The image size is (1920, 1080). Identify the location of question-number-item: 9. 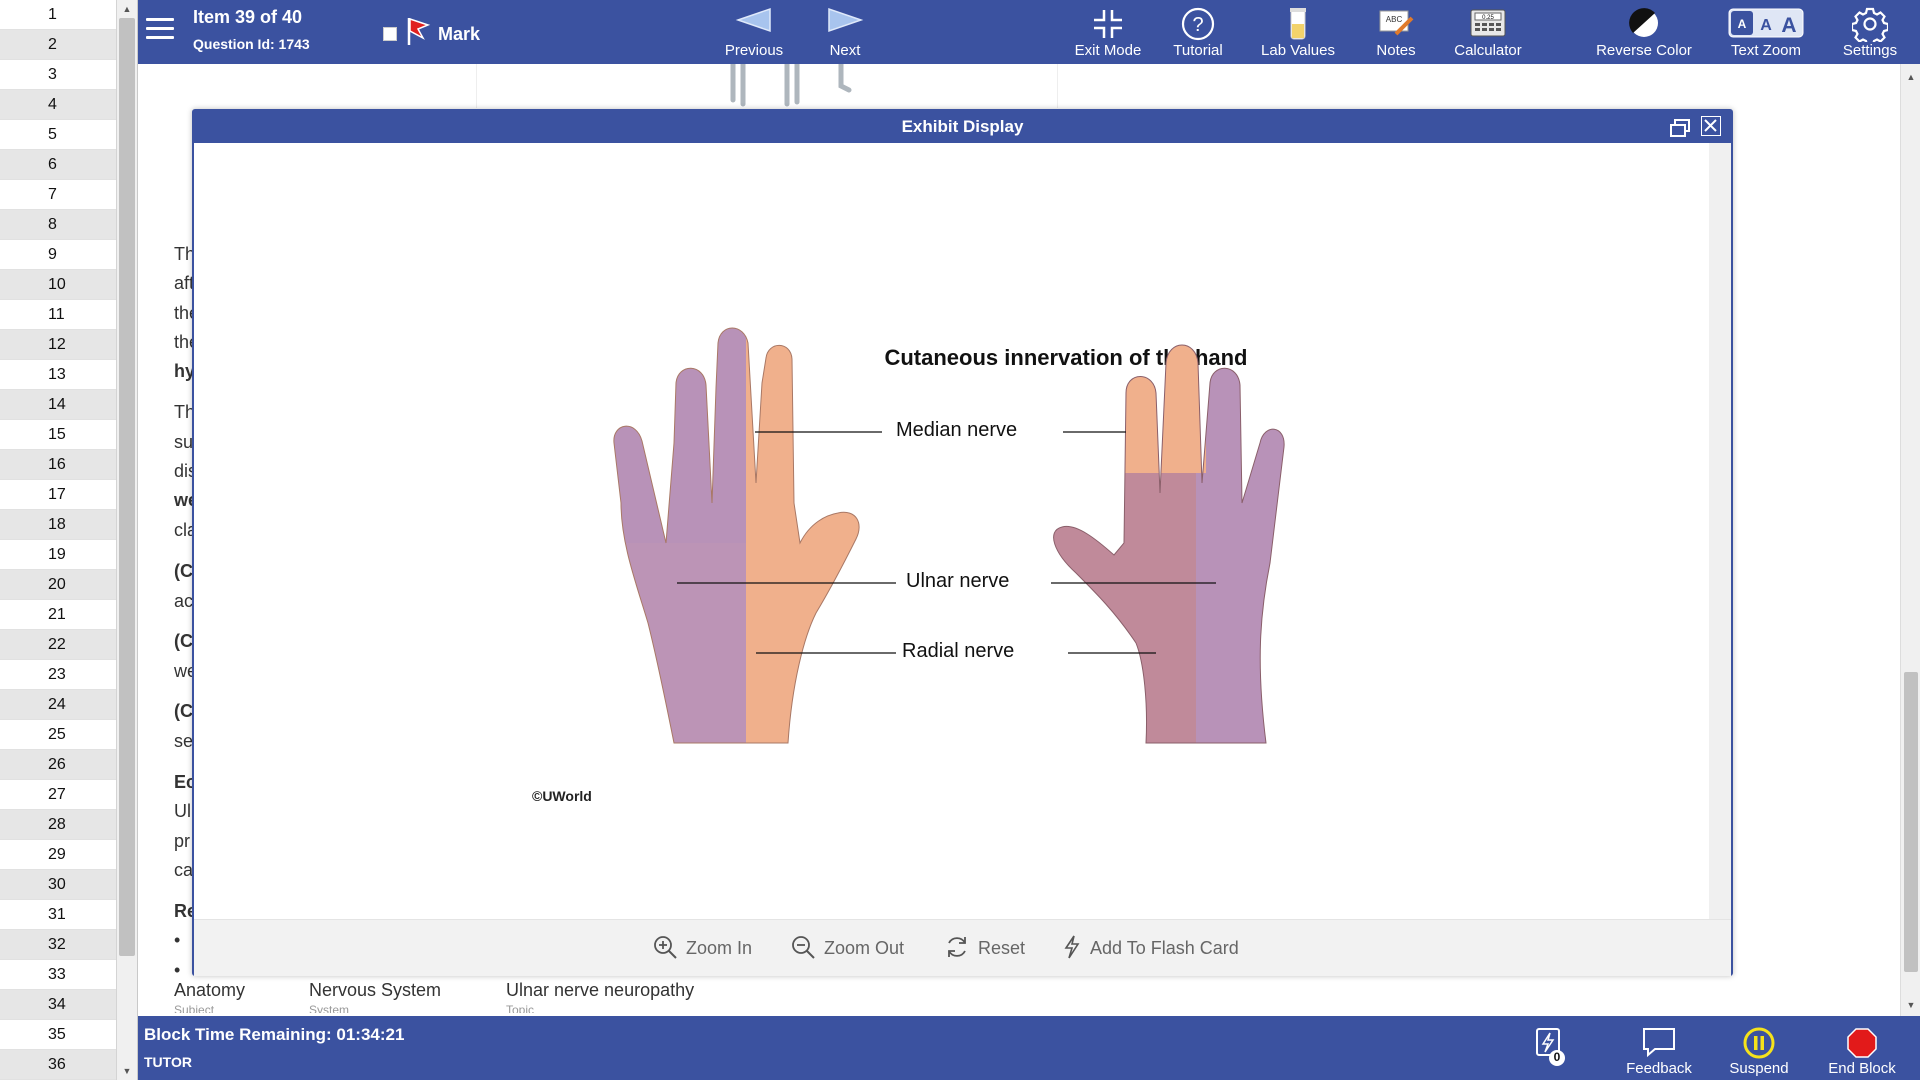
(58, 255).